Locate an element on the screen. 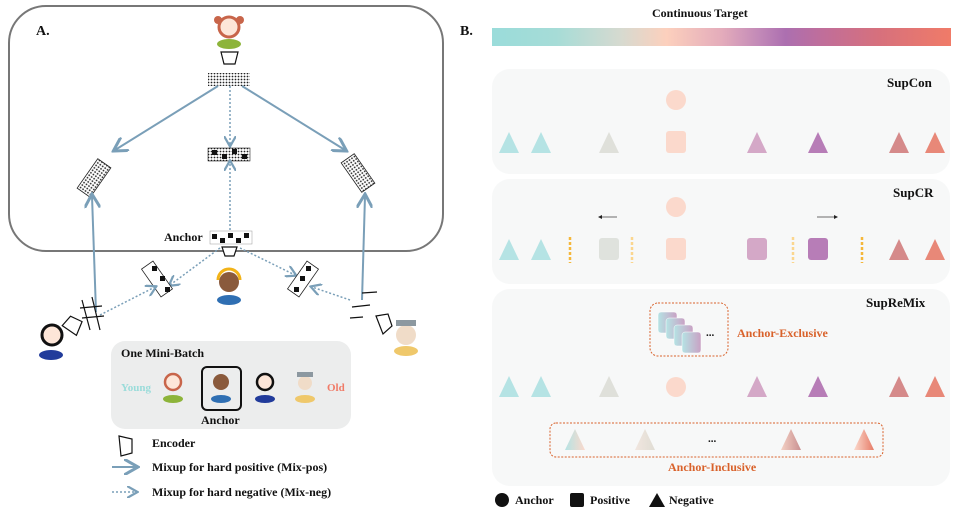  legend-negative-label: Negative is located at coordinates (691, 500).